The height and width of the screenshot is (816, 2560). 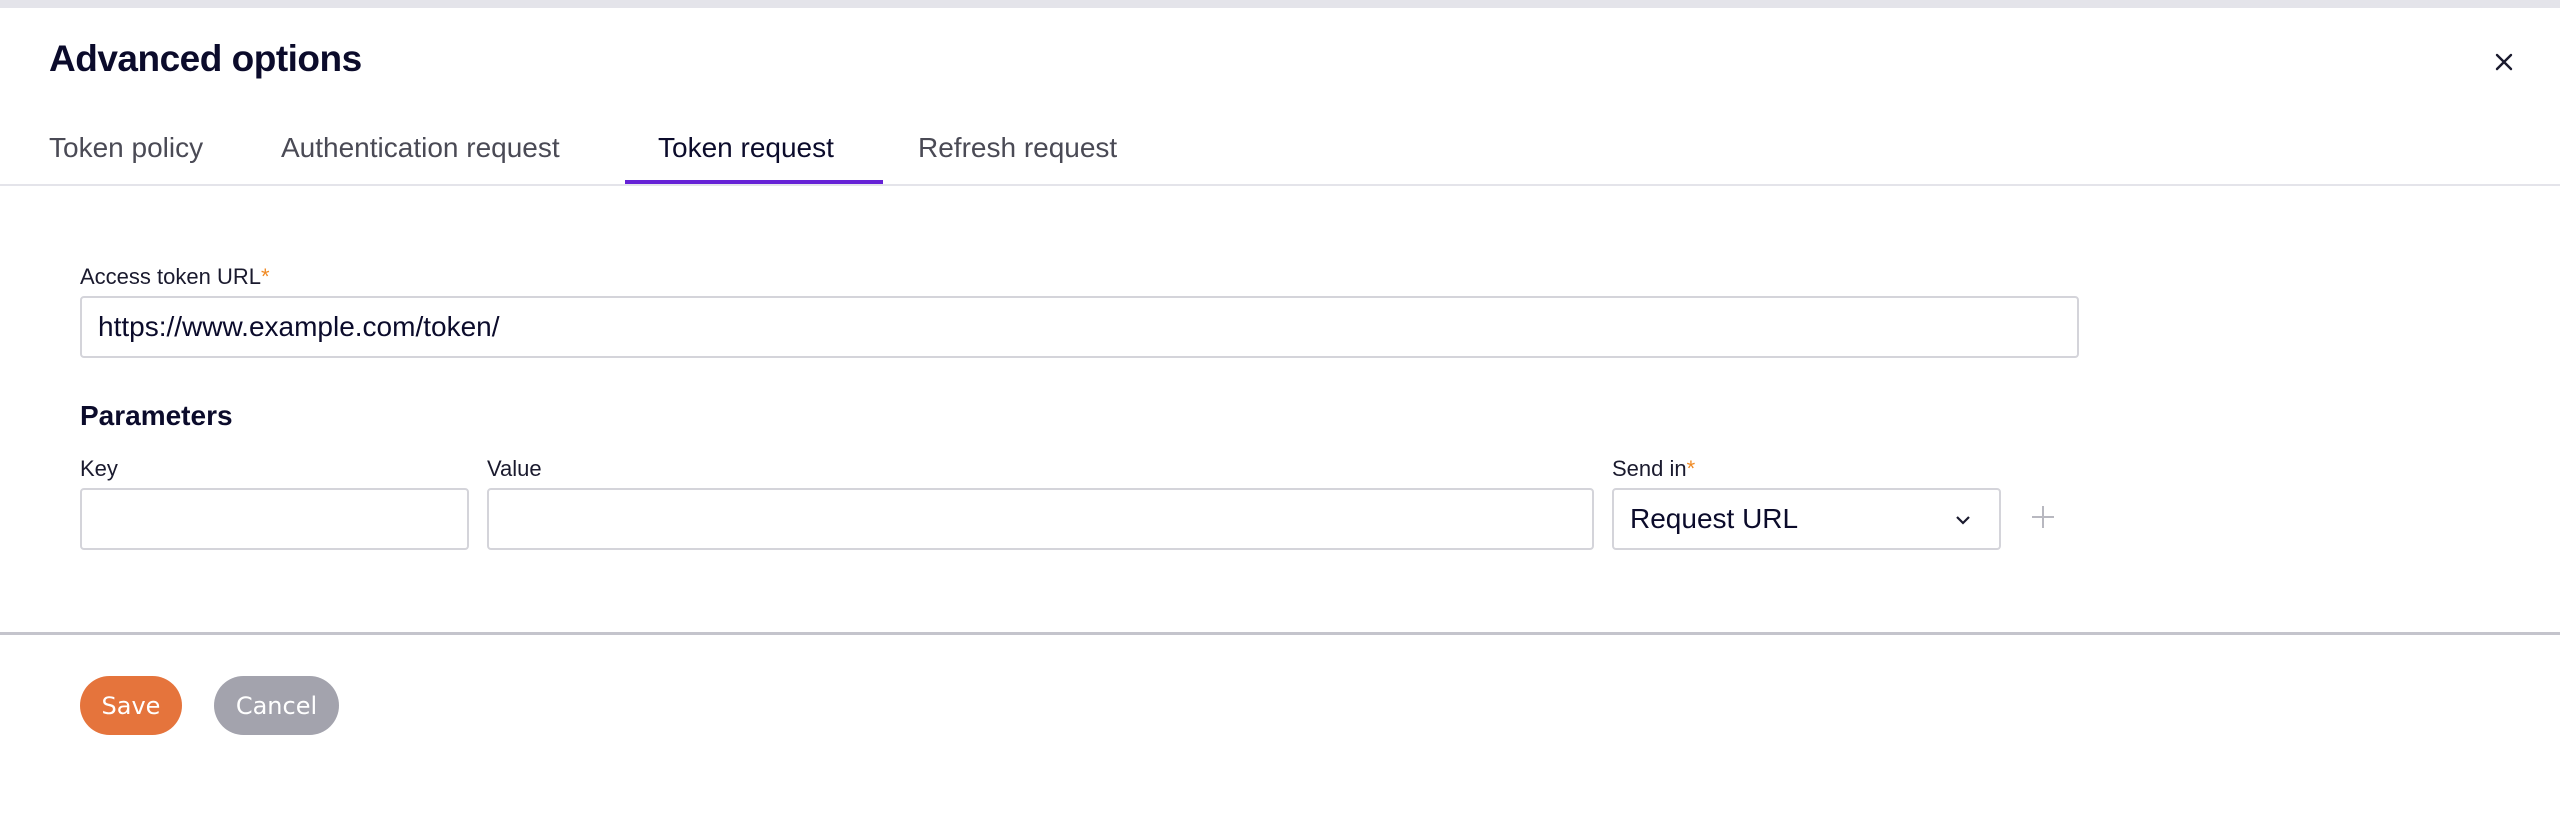 I want to click on tab-token-policy: Token policy, so click(x=126, y=148).